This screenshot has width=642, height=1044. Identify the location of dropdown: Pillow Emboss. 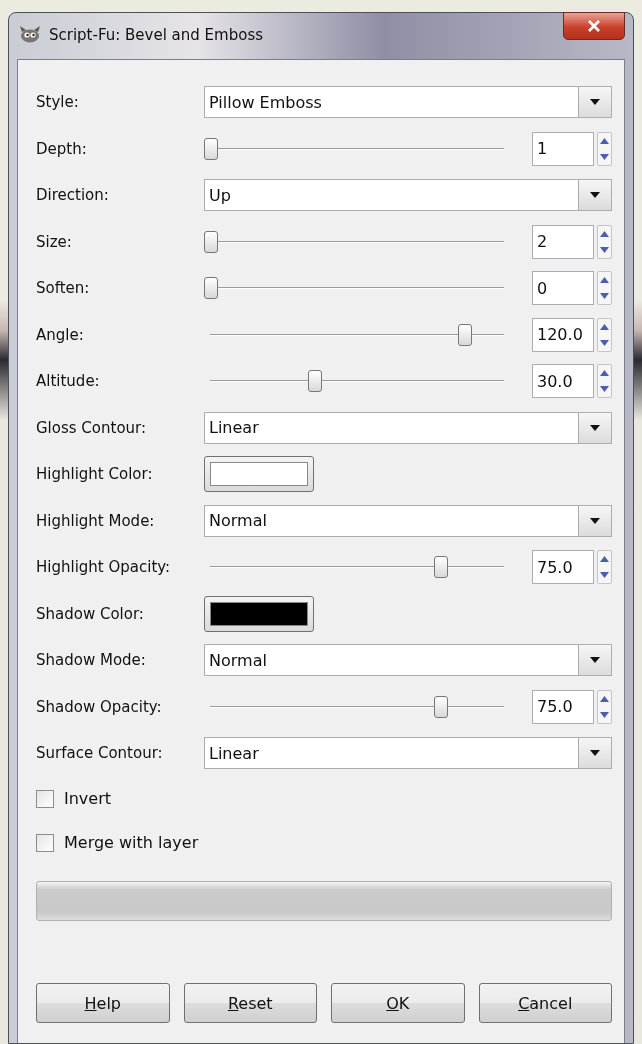
(408, 102).